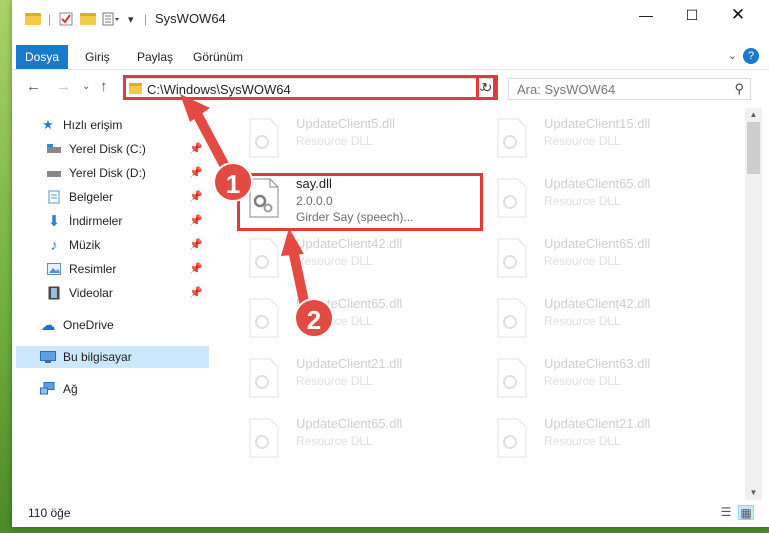 Image resolution: width=769 pixels, height=533 pixels. What do you see at coordinates (54, 221) in the screenshot?
I see `download-icon: ⬇` at bounding box center [54, 221].